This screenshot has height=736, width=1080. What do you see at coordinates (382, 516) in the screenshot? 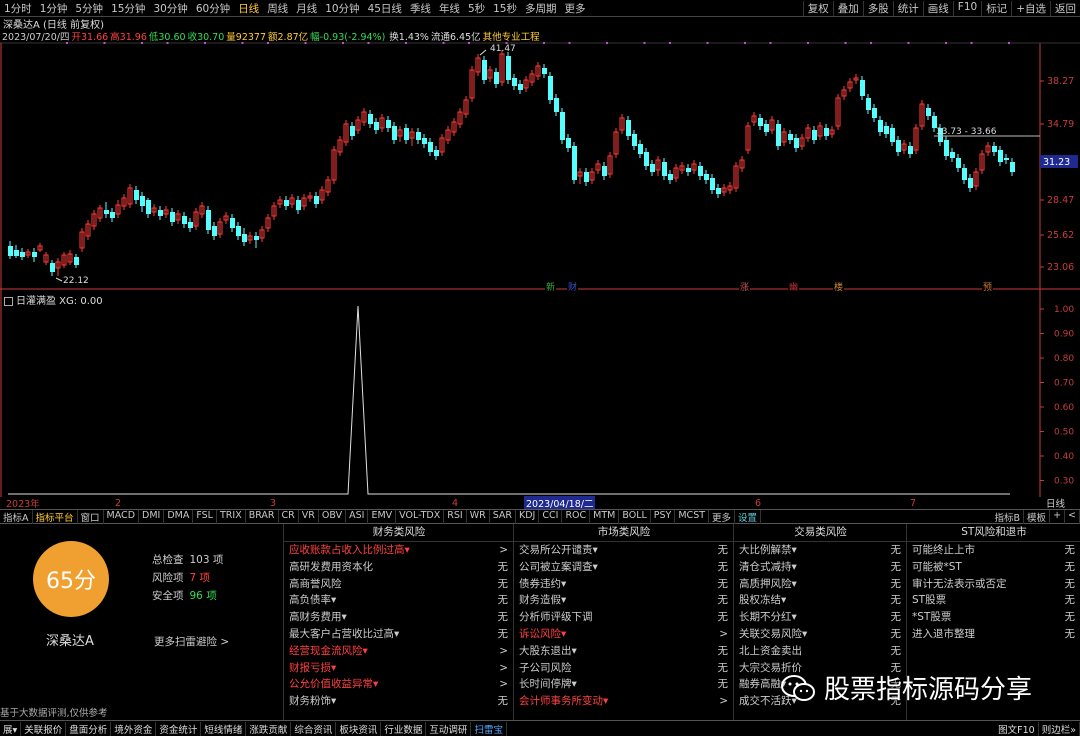
I see `indicator-tab: EMV` at bounding box center [382, 516].